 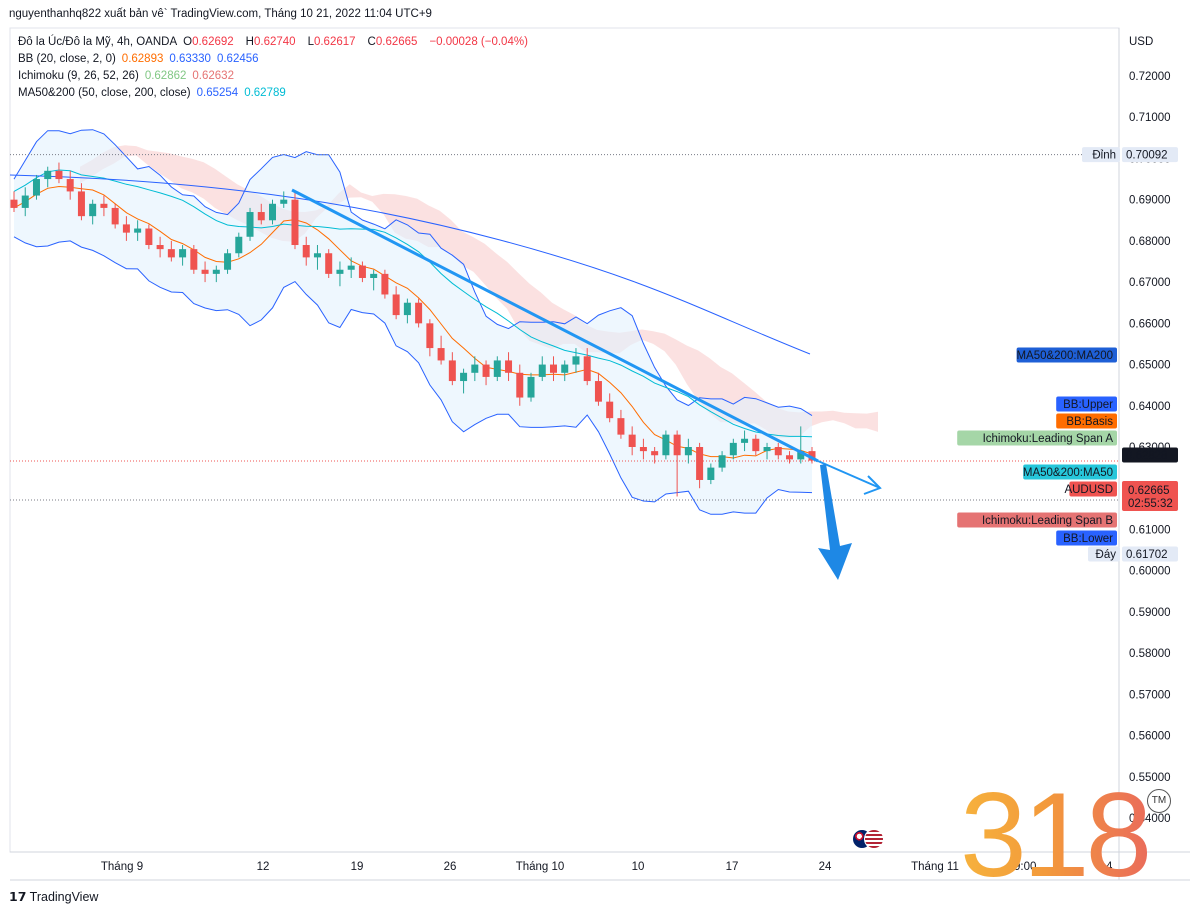 I want to click on y-tick-label: 0.58000, so click(x=1150, y=654).